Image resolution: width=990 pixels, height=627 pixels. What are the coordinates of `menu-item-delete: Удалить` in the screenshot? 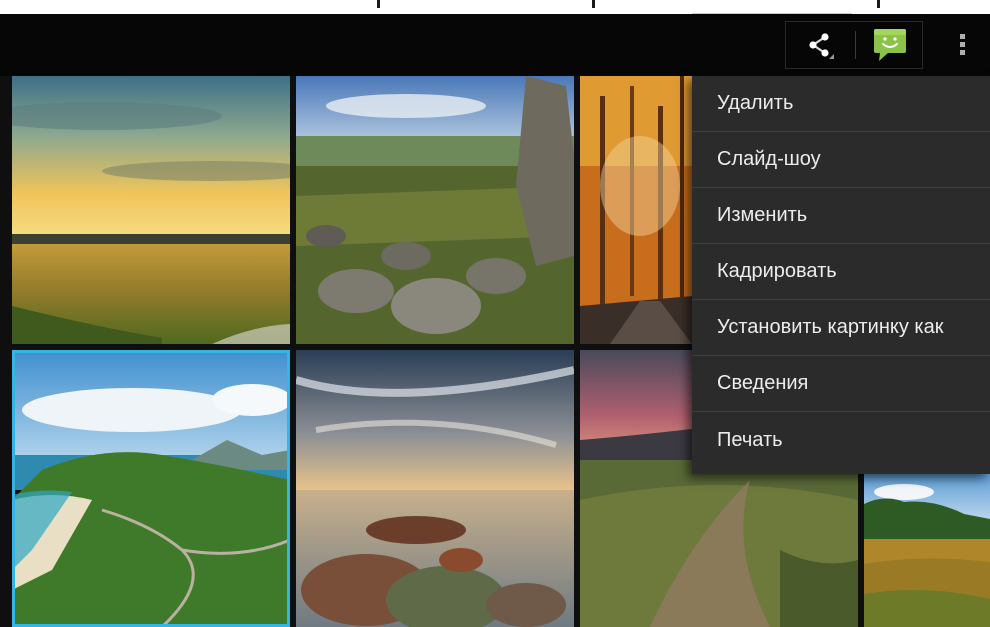 It's located at (841, 104).